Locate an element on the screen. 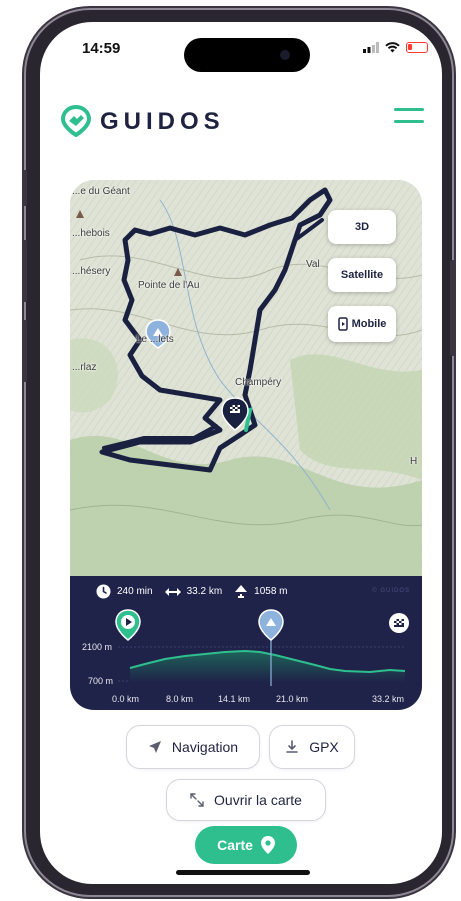 The image size is (461, 901). carte-label: Carte is located at coordinates (235, 845).